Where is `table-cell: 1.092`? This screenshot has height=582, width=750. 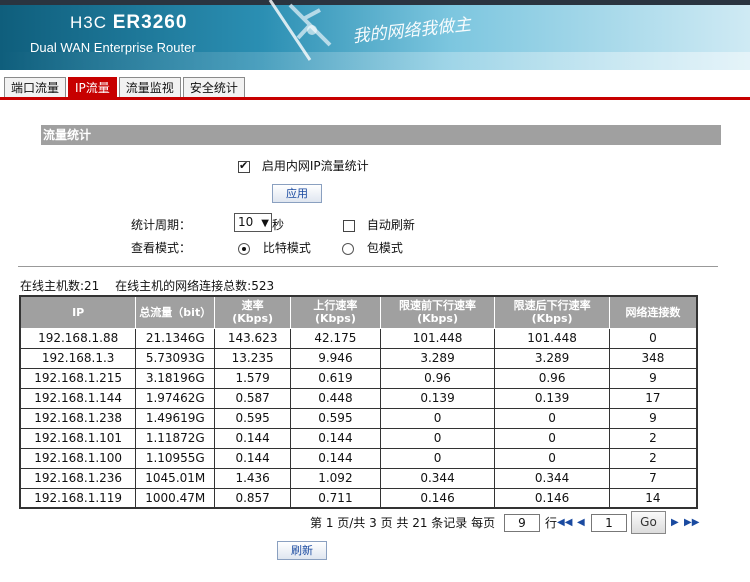
table-cell: 1.092 is located at coordinates (335, 478).